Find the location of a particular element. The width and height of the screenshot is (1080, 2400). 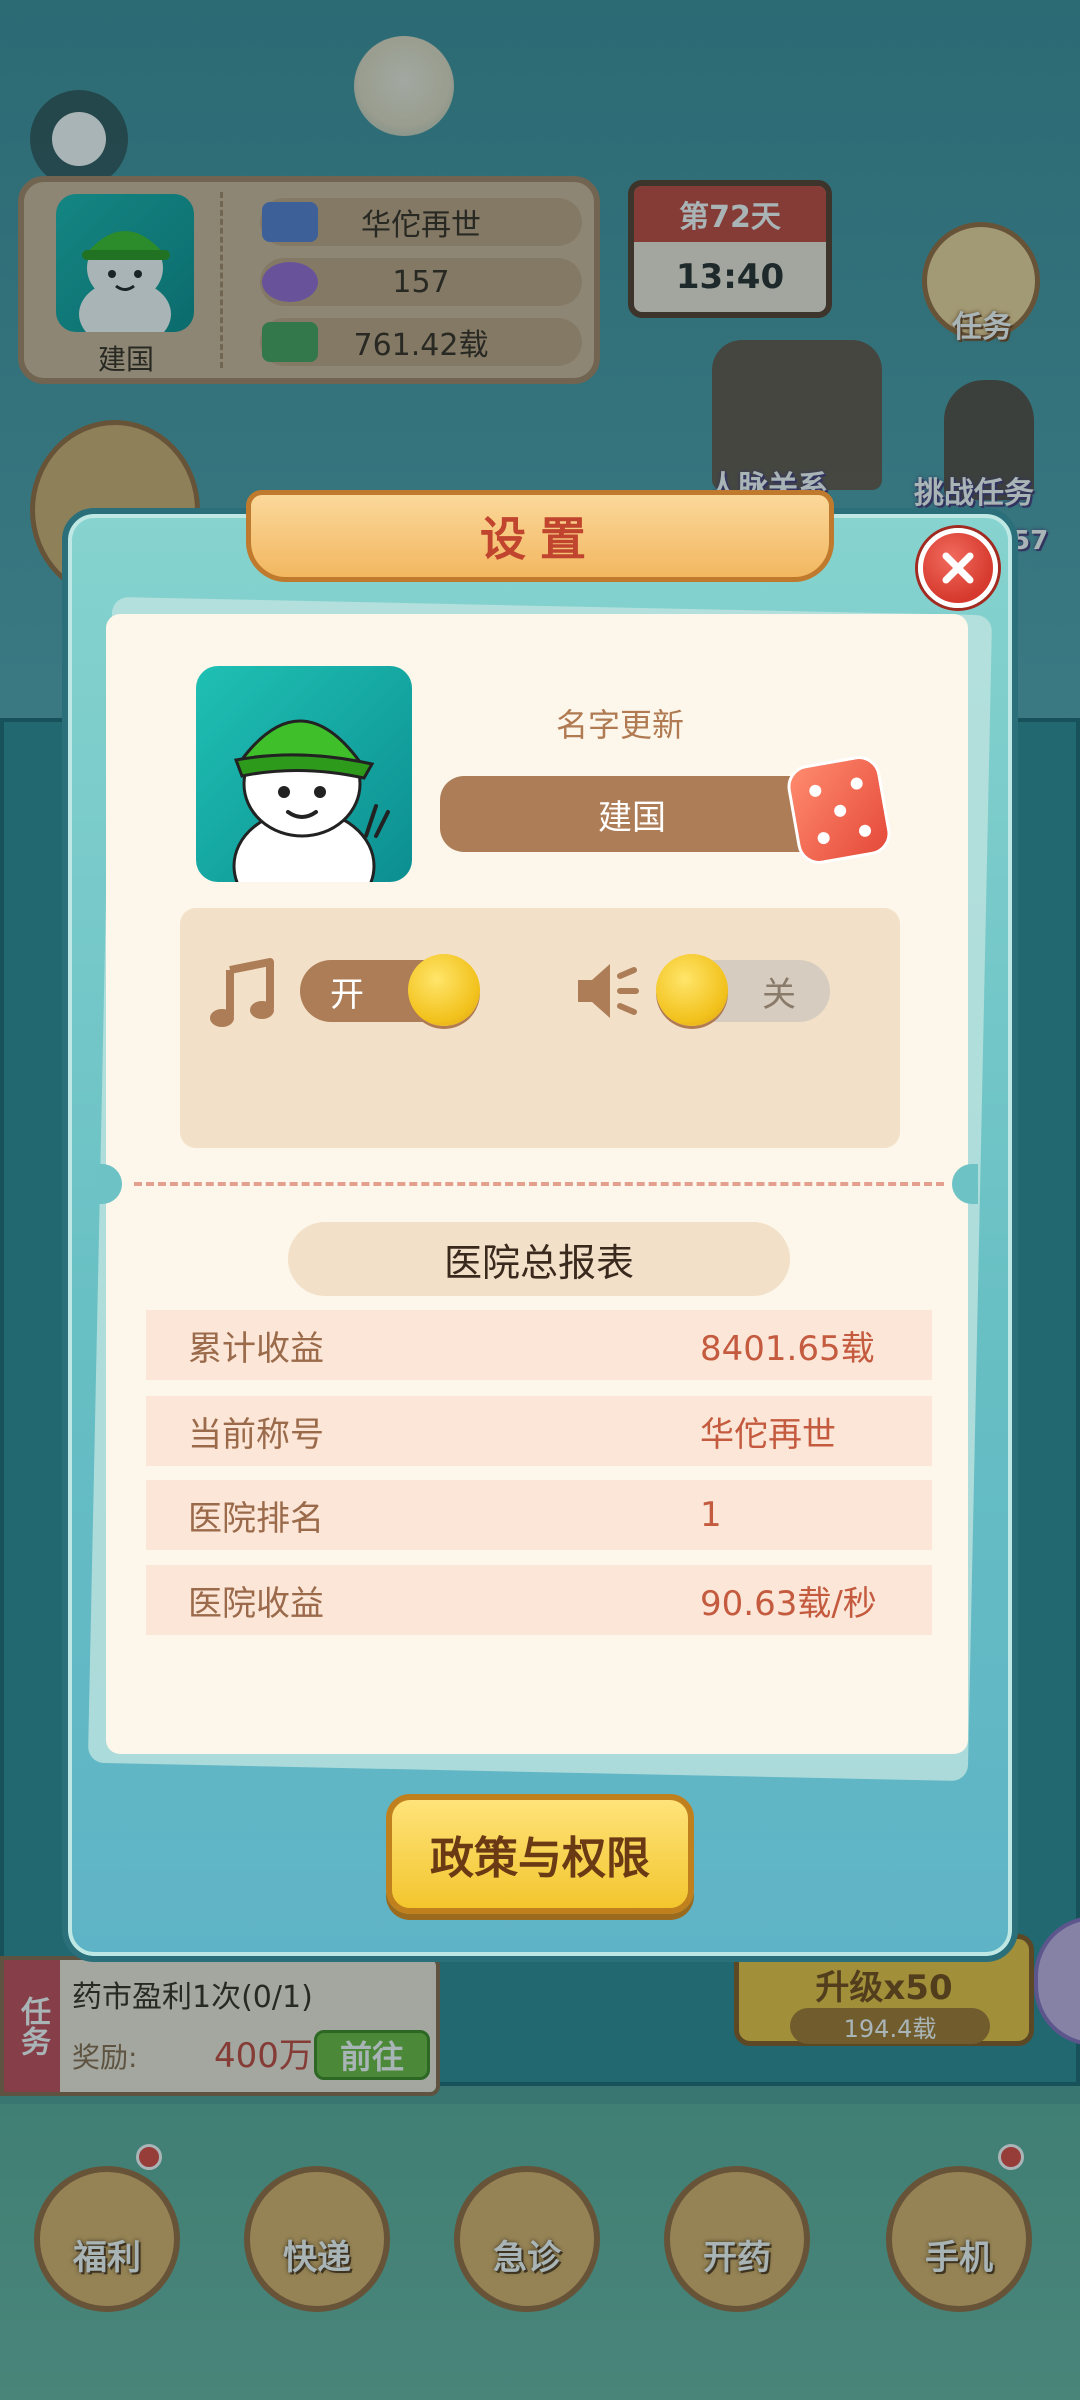

music-toggle-knob is located at coordinates (444, 990).